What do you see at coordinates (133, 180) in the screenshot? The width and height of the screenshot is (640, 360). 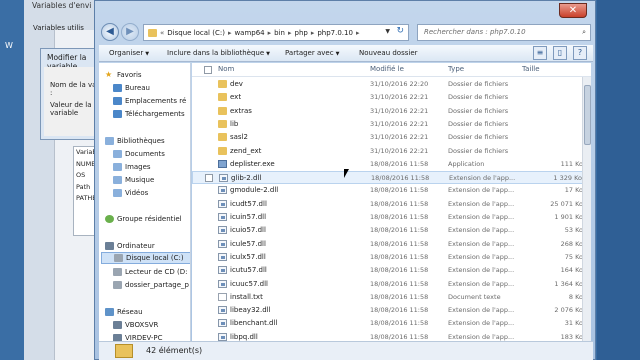 I see `nav-music: Musique` at bounding box center [133, 180].